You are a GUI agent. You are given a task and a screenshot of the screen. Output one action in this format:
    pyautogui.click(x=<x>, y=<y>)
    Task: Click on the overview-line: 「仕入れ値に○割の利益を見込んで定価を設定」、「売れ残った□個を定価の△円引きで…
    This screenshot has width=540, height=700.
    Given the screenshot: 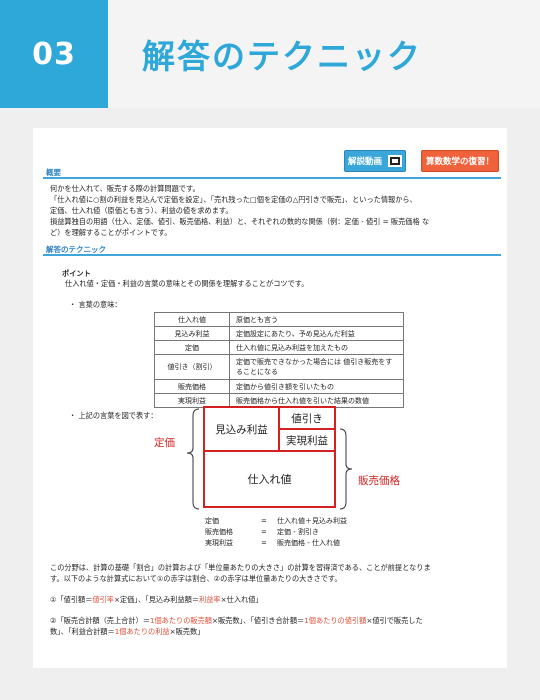 What is the action you would take?
    pyautogui.click(x=233, y=199)
    